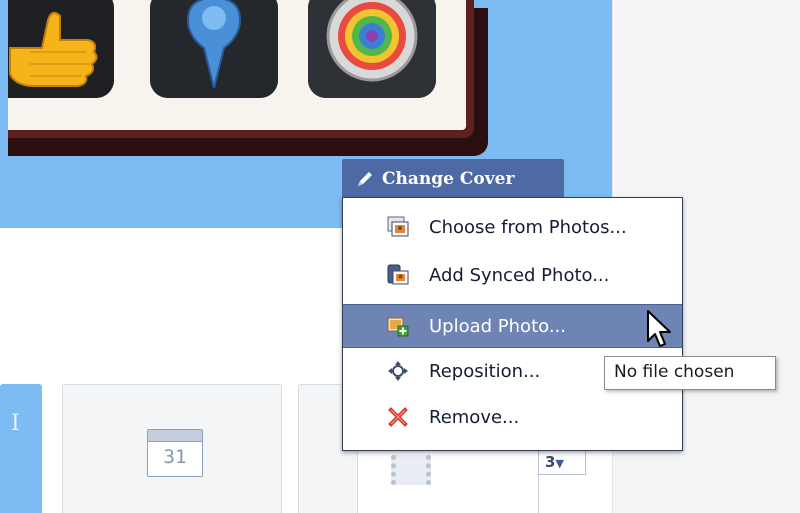  I want to click on photo-album-icon, so click(398, 226).